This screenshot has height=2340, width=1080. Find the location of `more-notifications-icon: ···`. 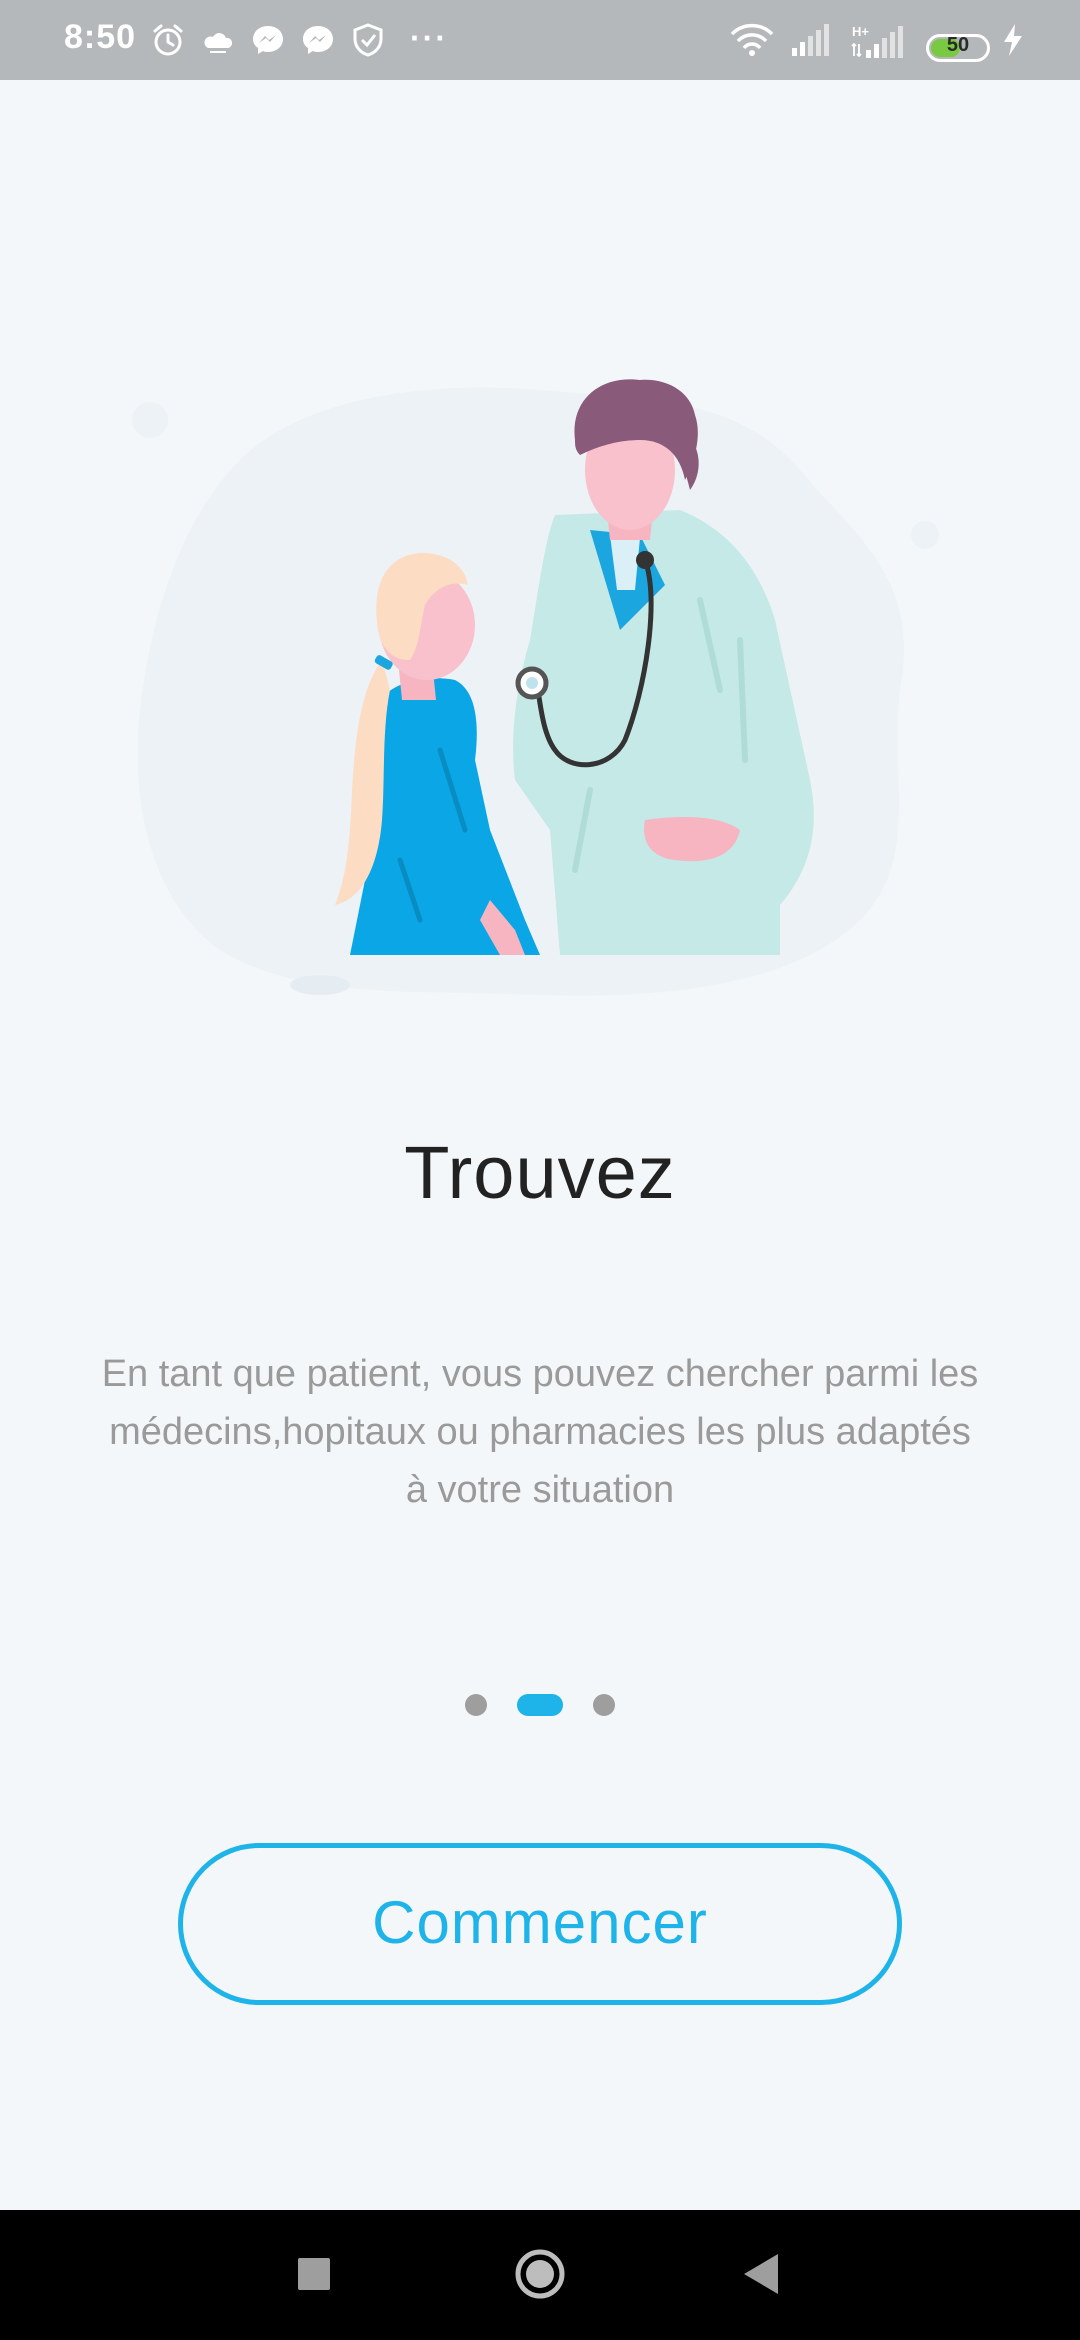

more-notifications-icon: ··· is located at coordinates (429, 38).